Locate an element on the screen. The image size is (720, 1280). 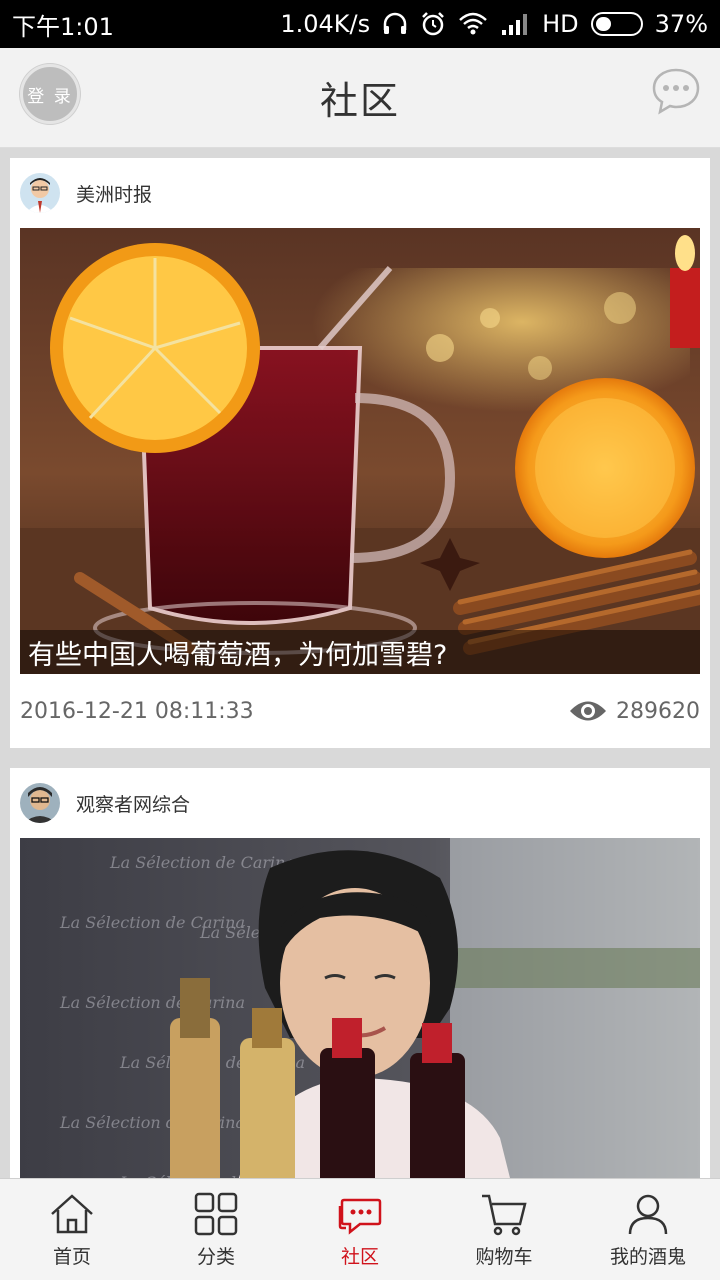
tab-category: 分类 is located at coordinates (216, 1229).